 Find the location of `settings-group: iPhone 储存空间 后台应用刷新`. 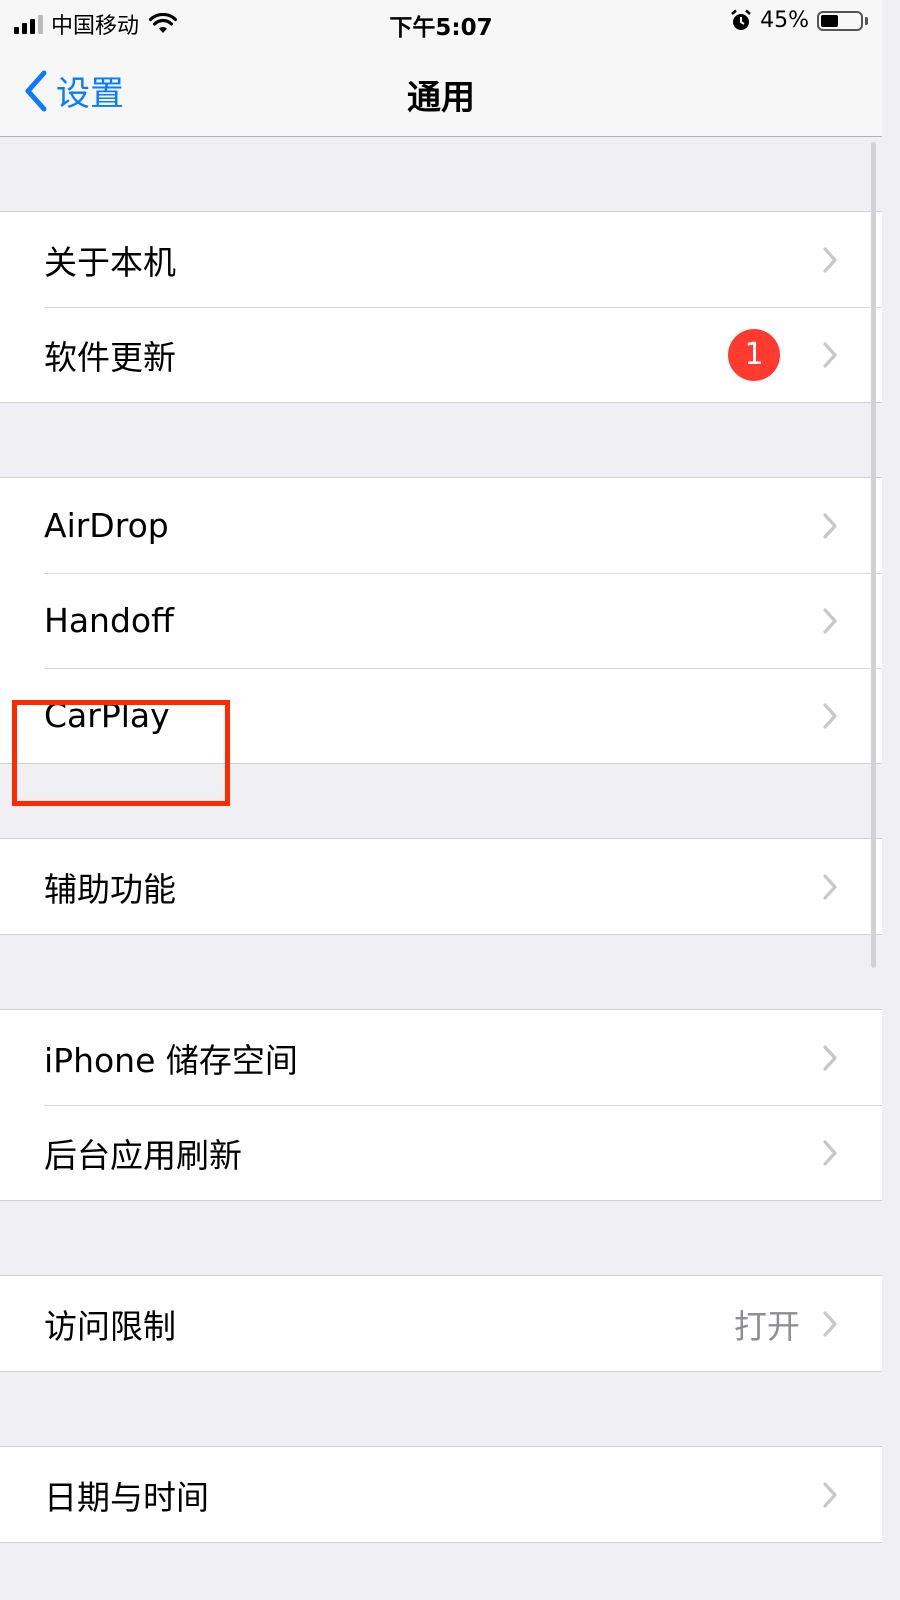

settings-group: iPhone 储存空间 后台应用刷新 is located at coordinates (441, 1105).